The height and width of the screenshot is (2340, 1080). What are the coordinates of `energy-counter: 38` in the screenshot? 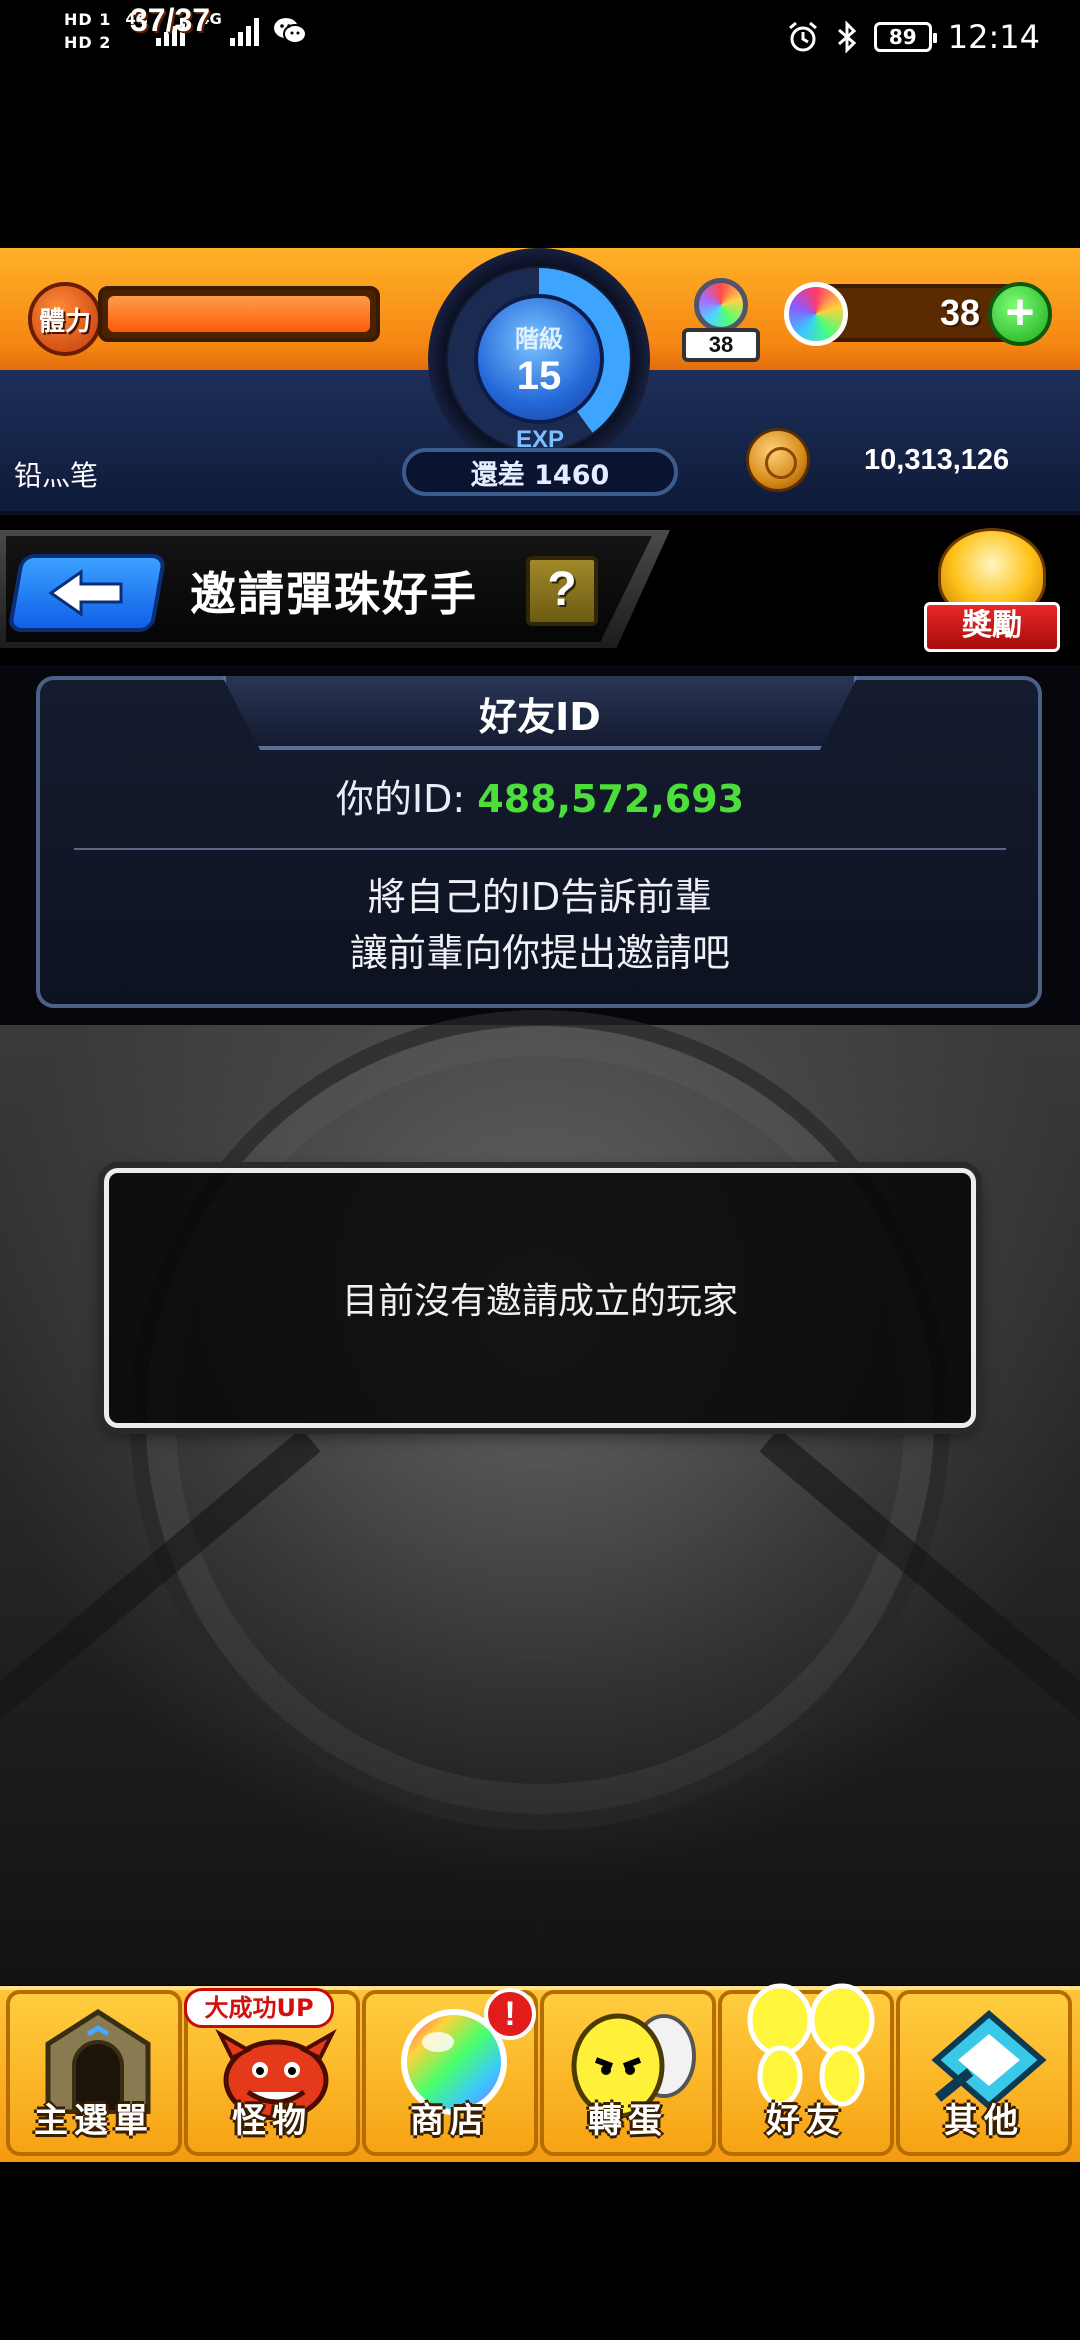 It's located at (721, 318).